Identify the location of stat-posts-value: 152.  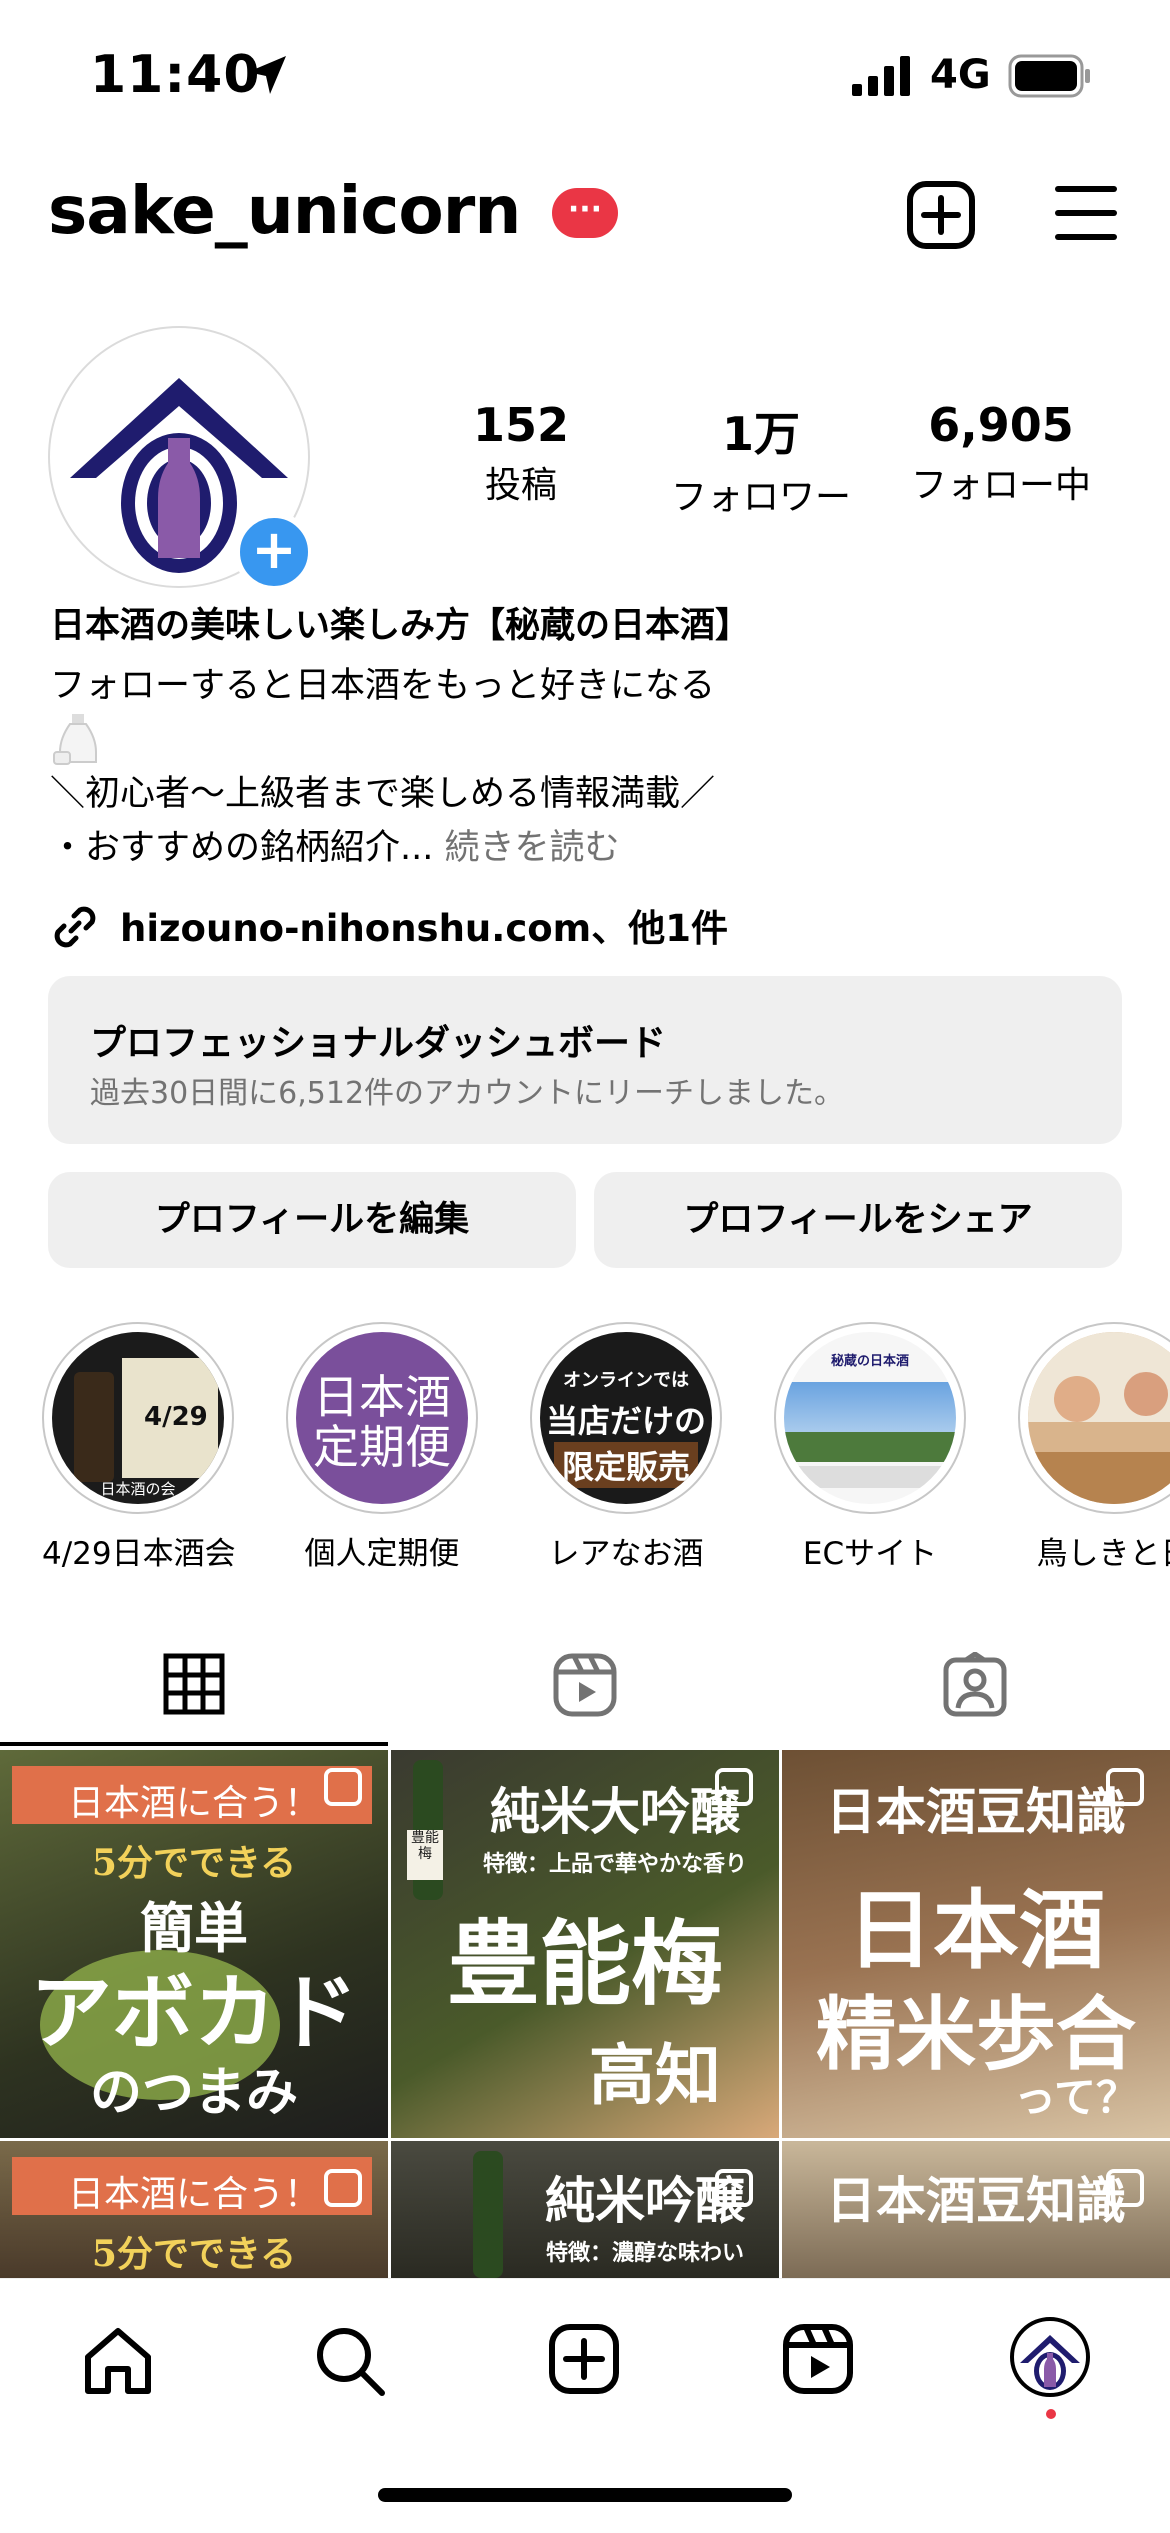
(521, 425).